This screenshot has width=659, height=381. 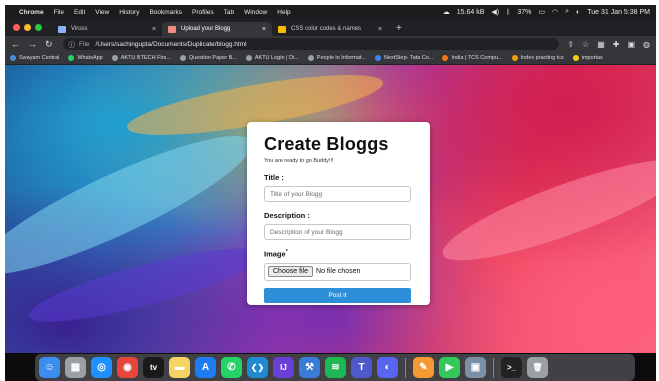 I want to click on bookmark-item: Swayam Central, so click(x=34, y=58).